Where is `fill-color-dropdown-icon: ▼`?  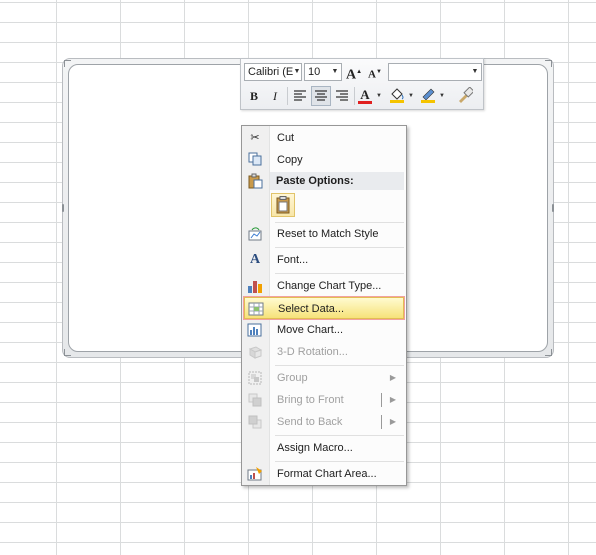 fill-color-dropdown-icon: ▼ is located at coordinates (411, 96).